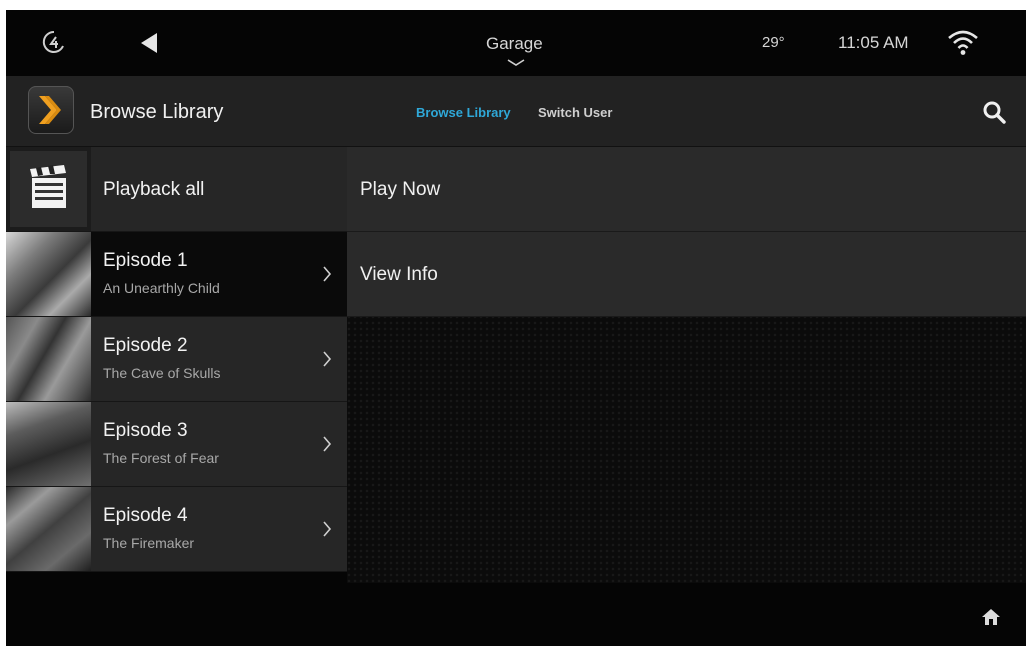  I want to click on view-info-label: View Info, so click(399, 274).